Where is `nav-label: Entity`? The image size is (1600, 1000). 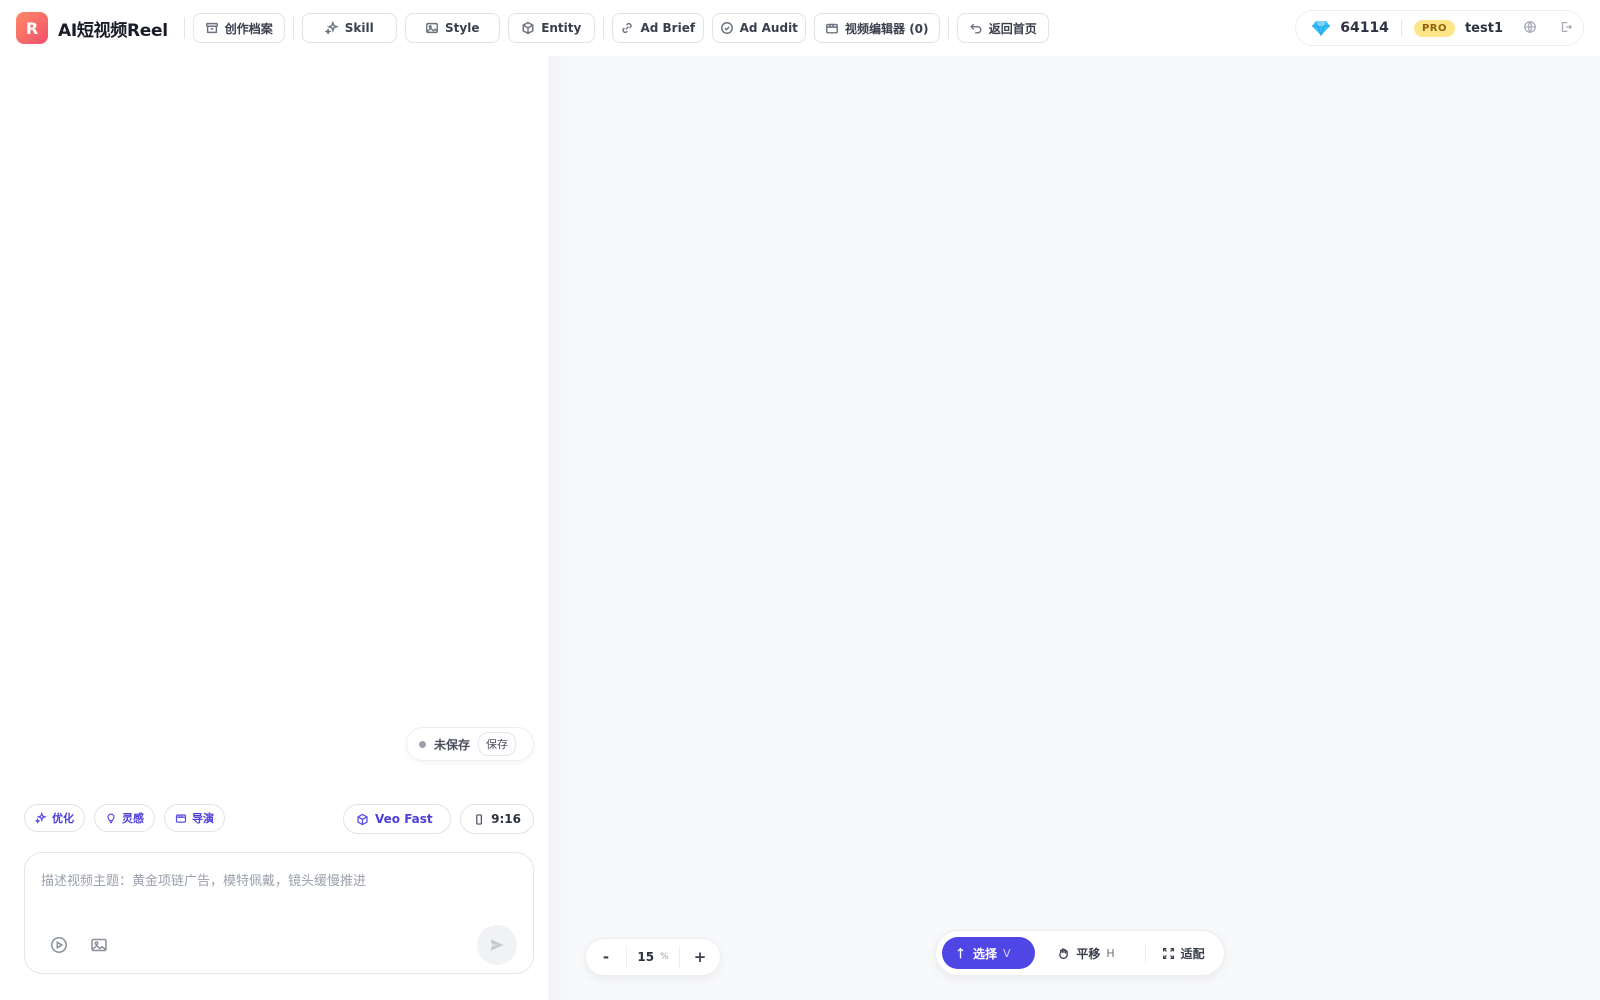
nav-label: Entity is located at coordinates (561, 28).